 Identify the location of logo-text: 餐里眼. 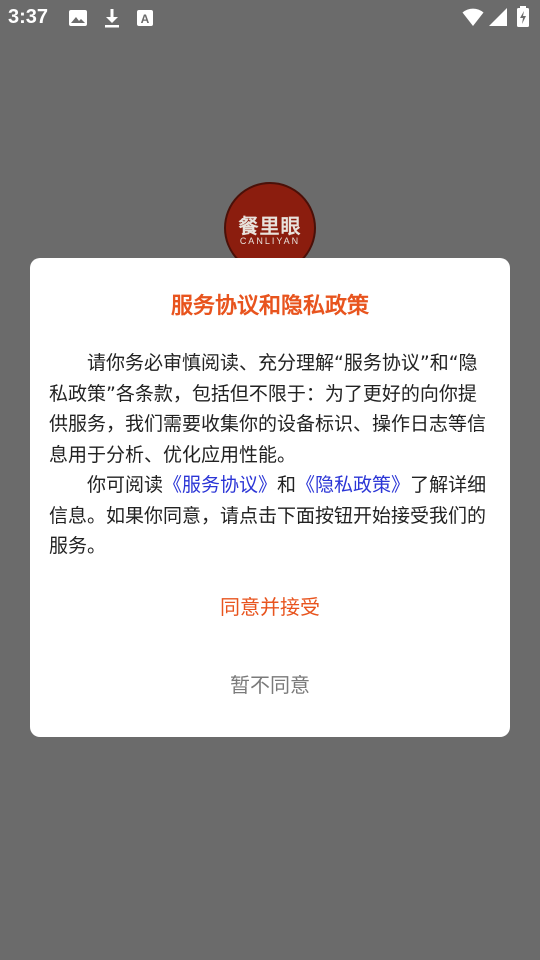
(270, 226).